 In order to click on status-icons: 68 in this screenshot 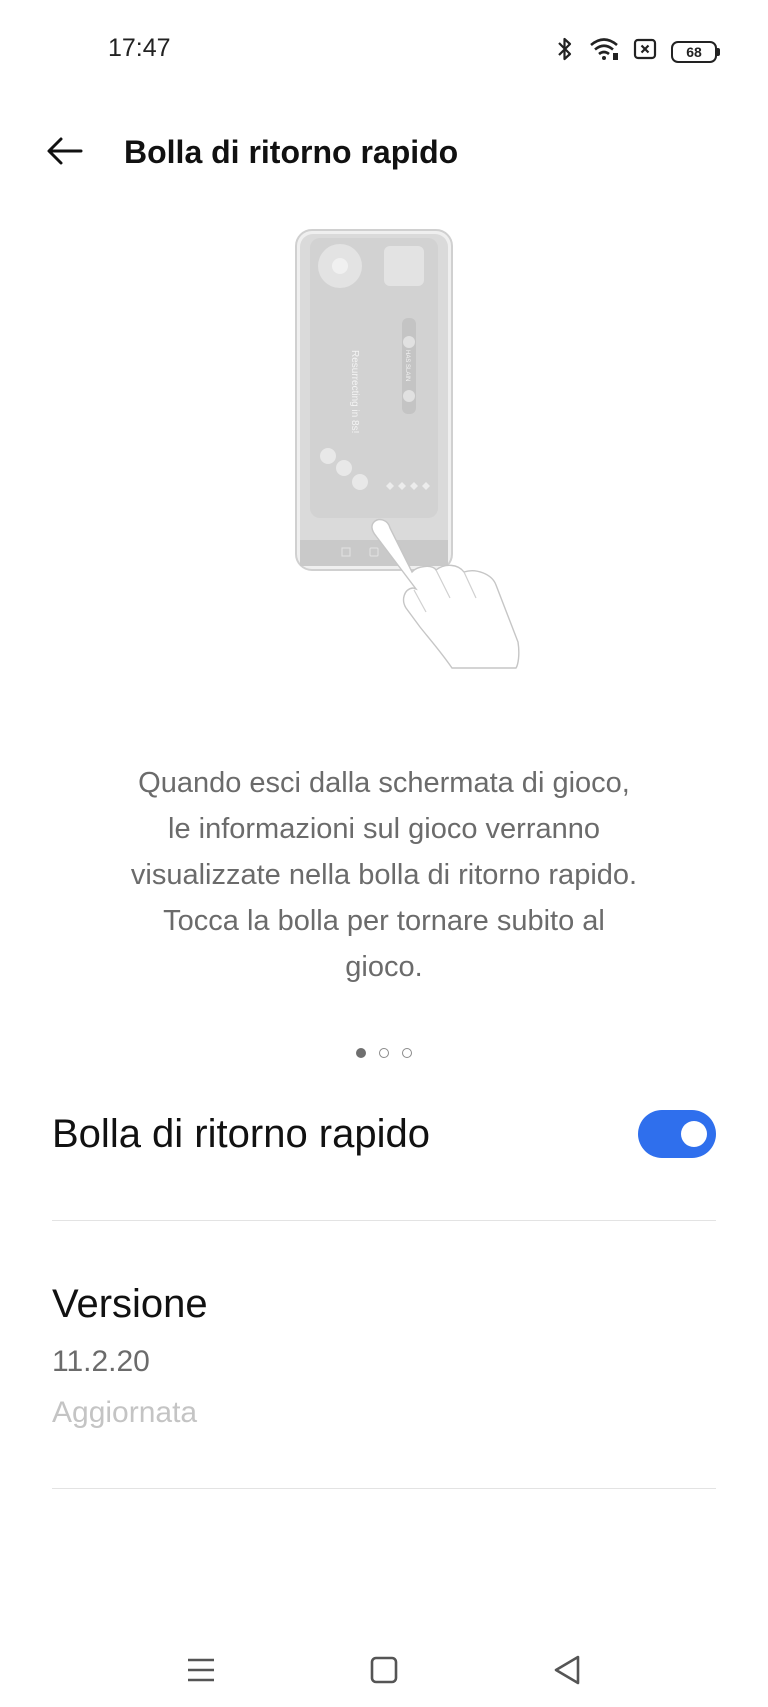, I will do `click(637, 51)`.